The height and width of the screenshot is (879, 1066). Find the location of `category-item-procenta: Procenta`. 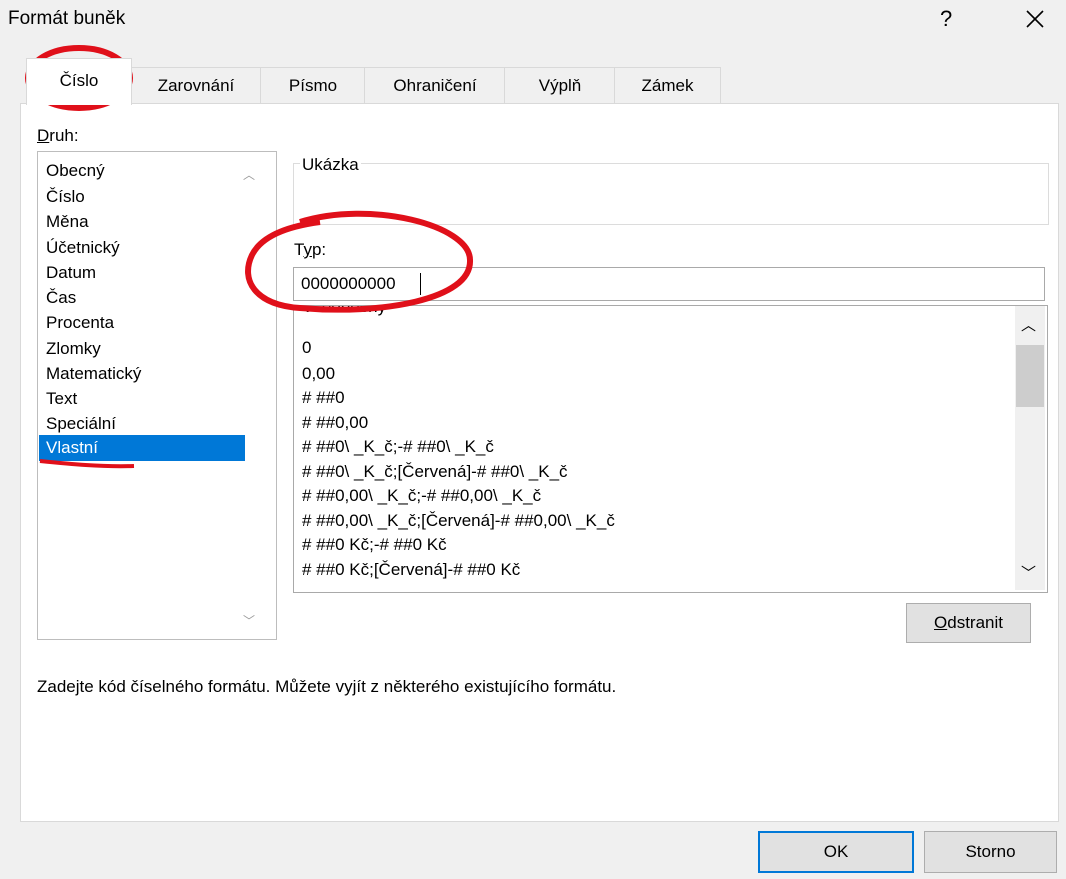

category-item-procenta: Procenta is located at coordinates (142, 323).